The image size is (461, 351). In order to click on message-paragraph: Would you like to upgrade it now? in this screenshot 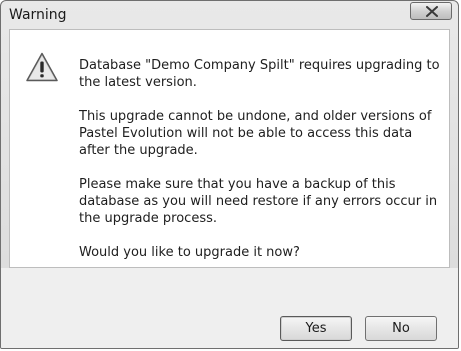, I will do `click(189, 252)`.